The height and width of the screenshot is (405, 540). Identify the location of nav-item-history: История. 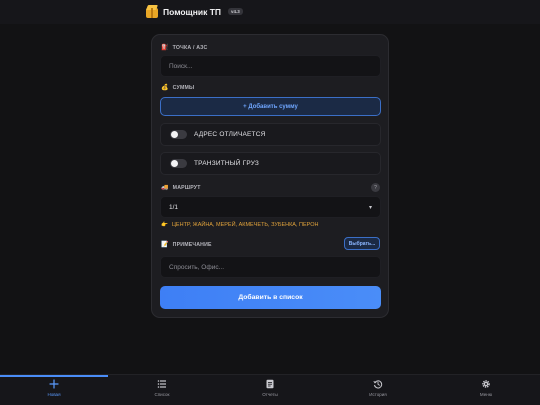
(378, 392).